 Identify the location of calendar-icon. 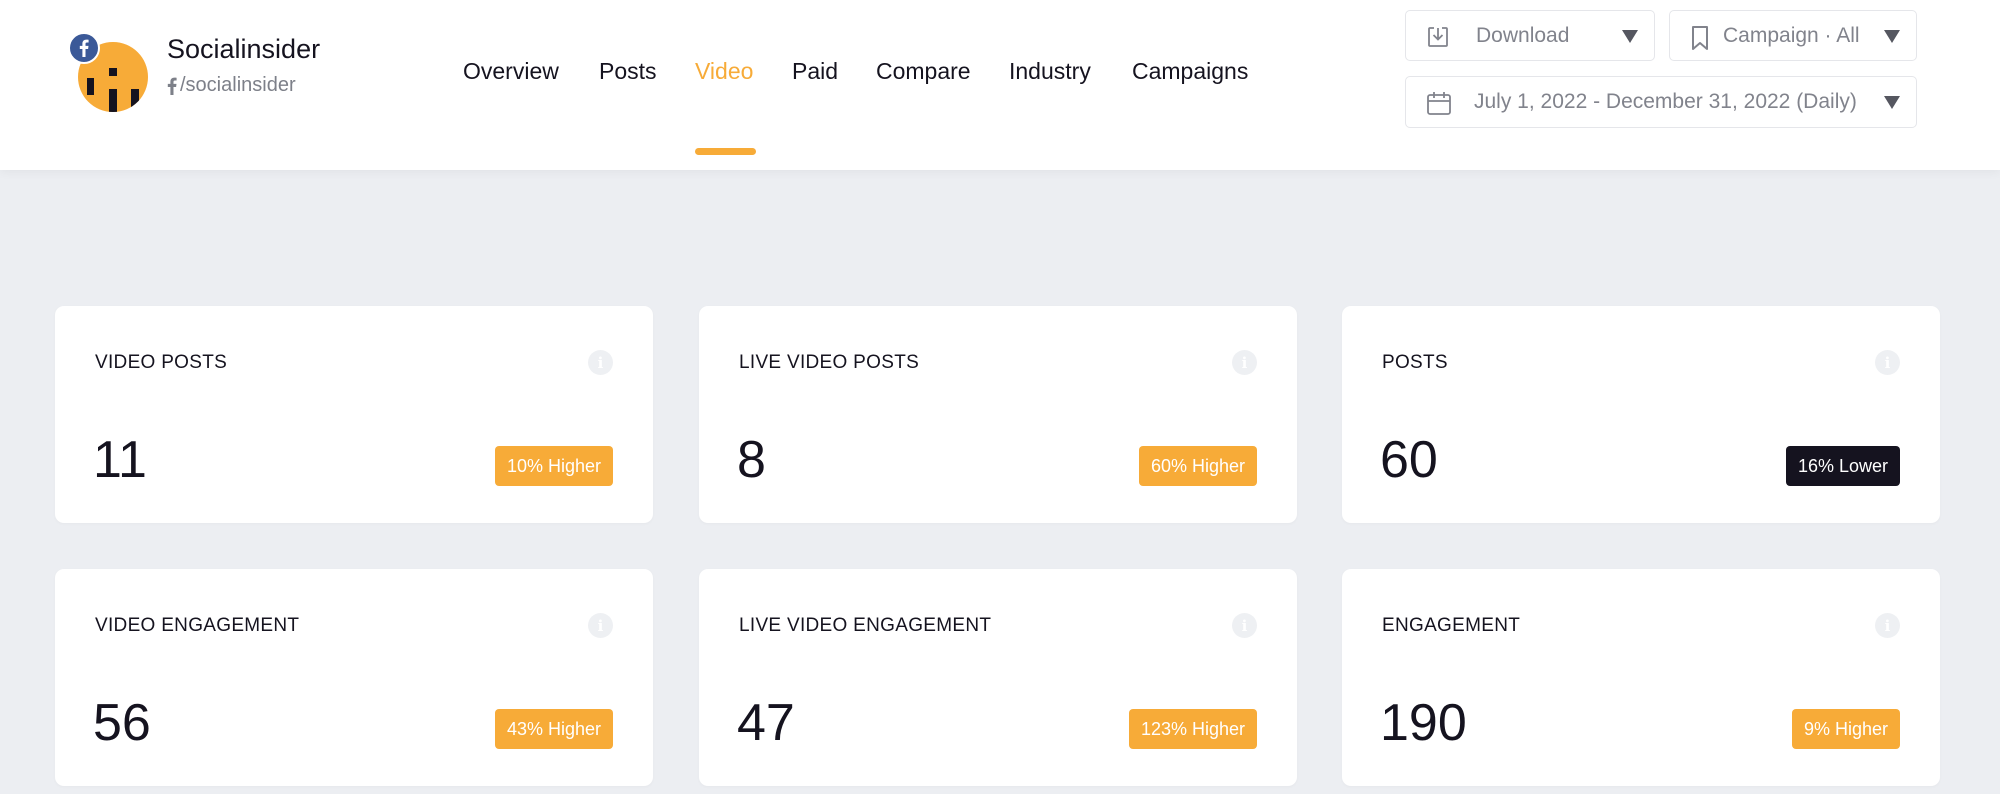
(1439, 103).